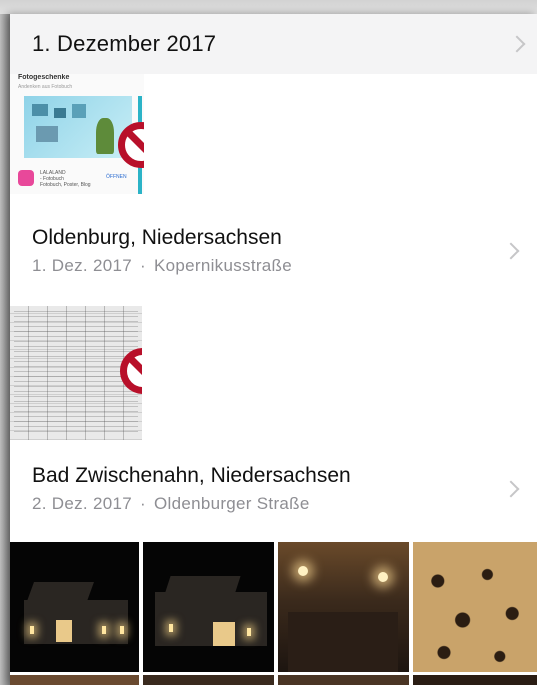 Image resolution: width=537 pixels, height=685 pixels. I want to click on app-icon, so click(26, 178).